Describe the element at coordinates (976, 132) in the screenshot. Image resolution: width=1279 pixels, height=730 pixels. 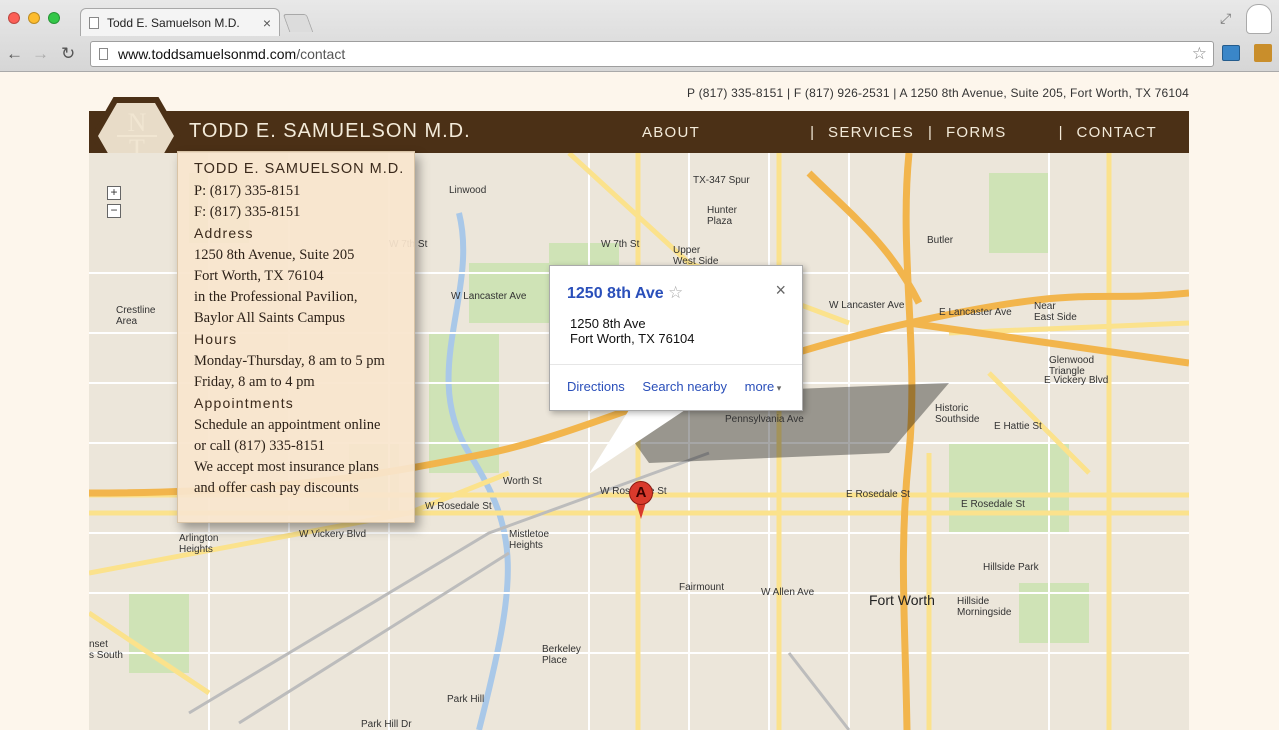
I see `nav-forms: FORMS` at that location.